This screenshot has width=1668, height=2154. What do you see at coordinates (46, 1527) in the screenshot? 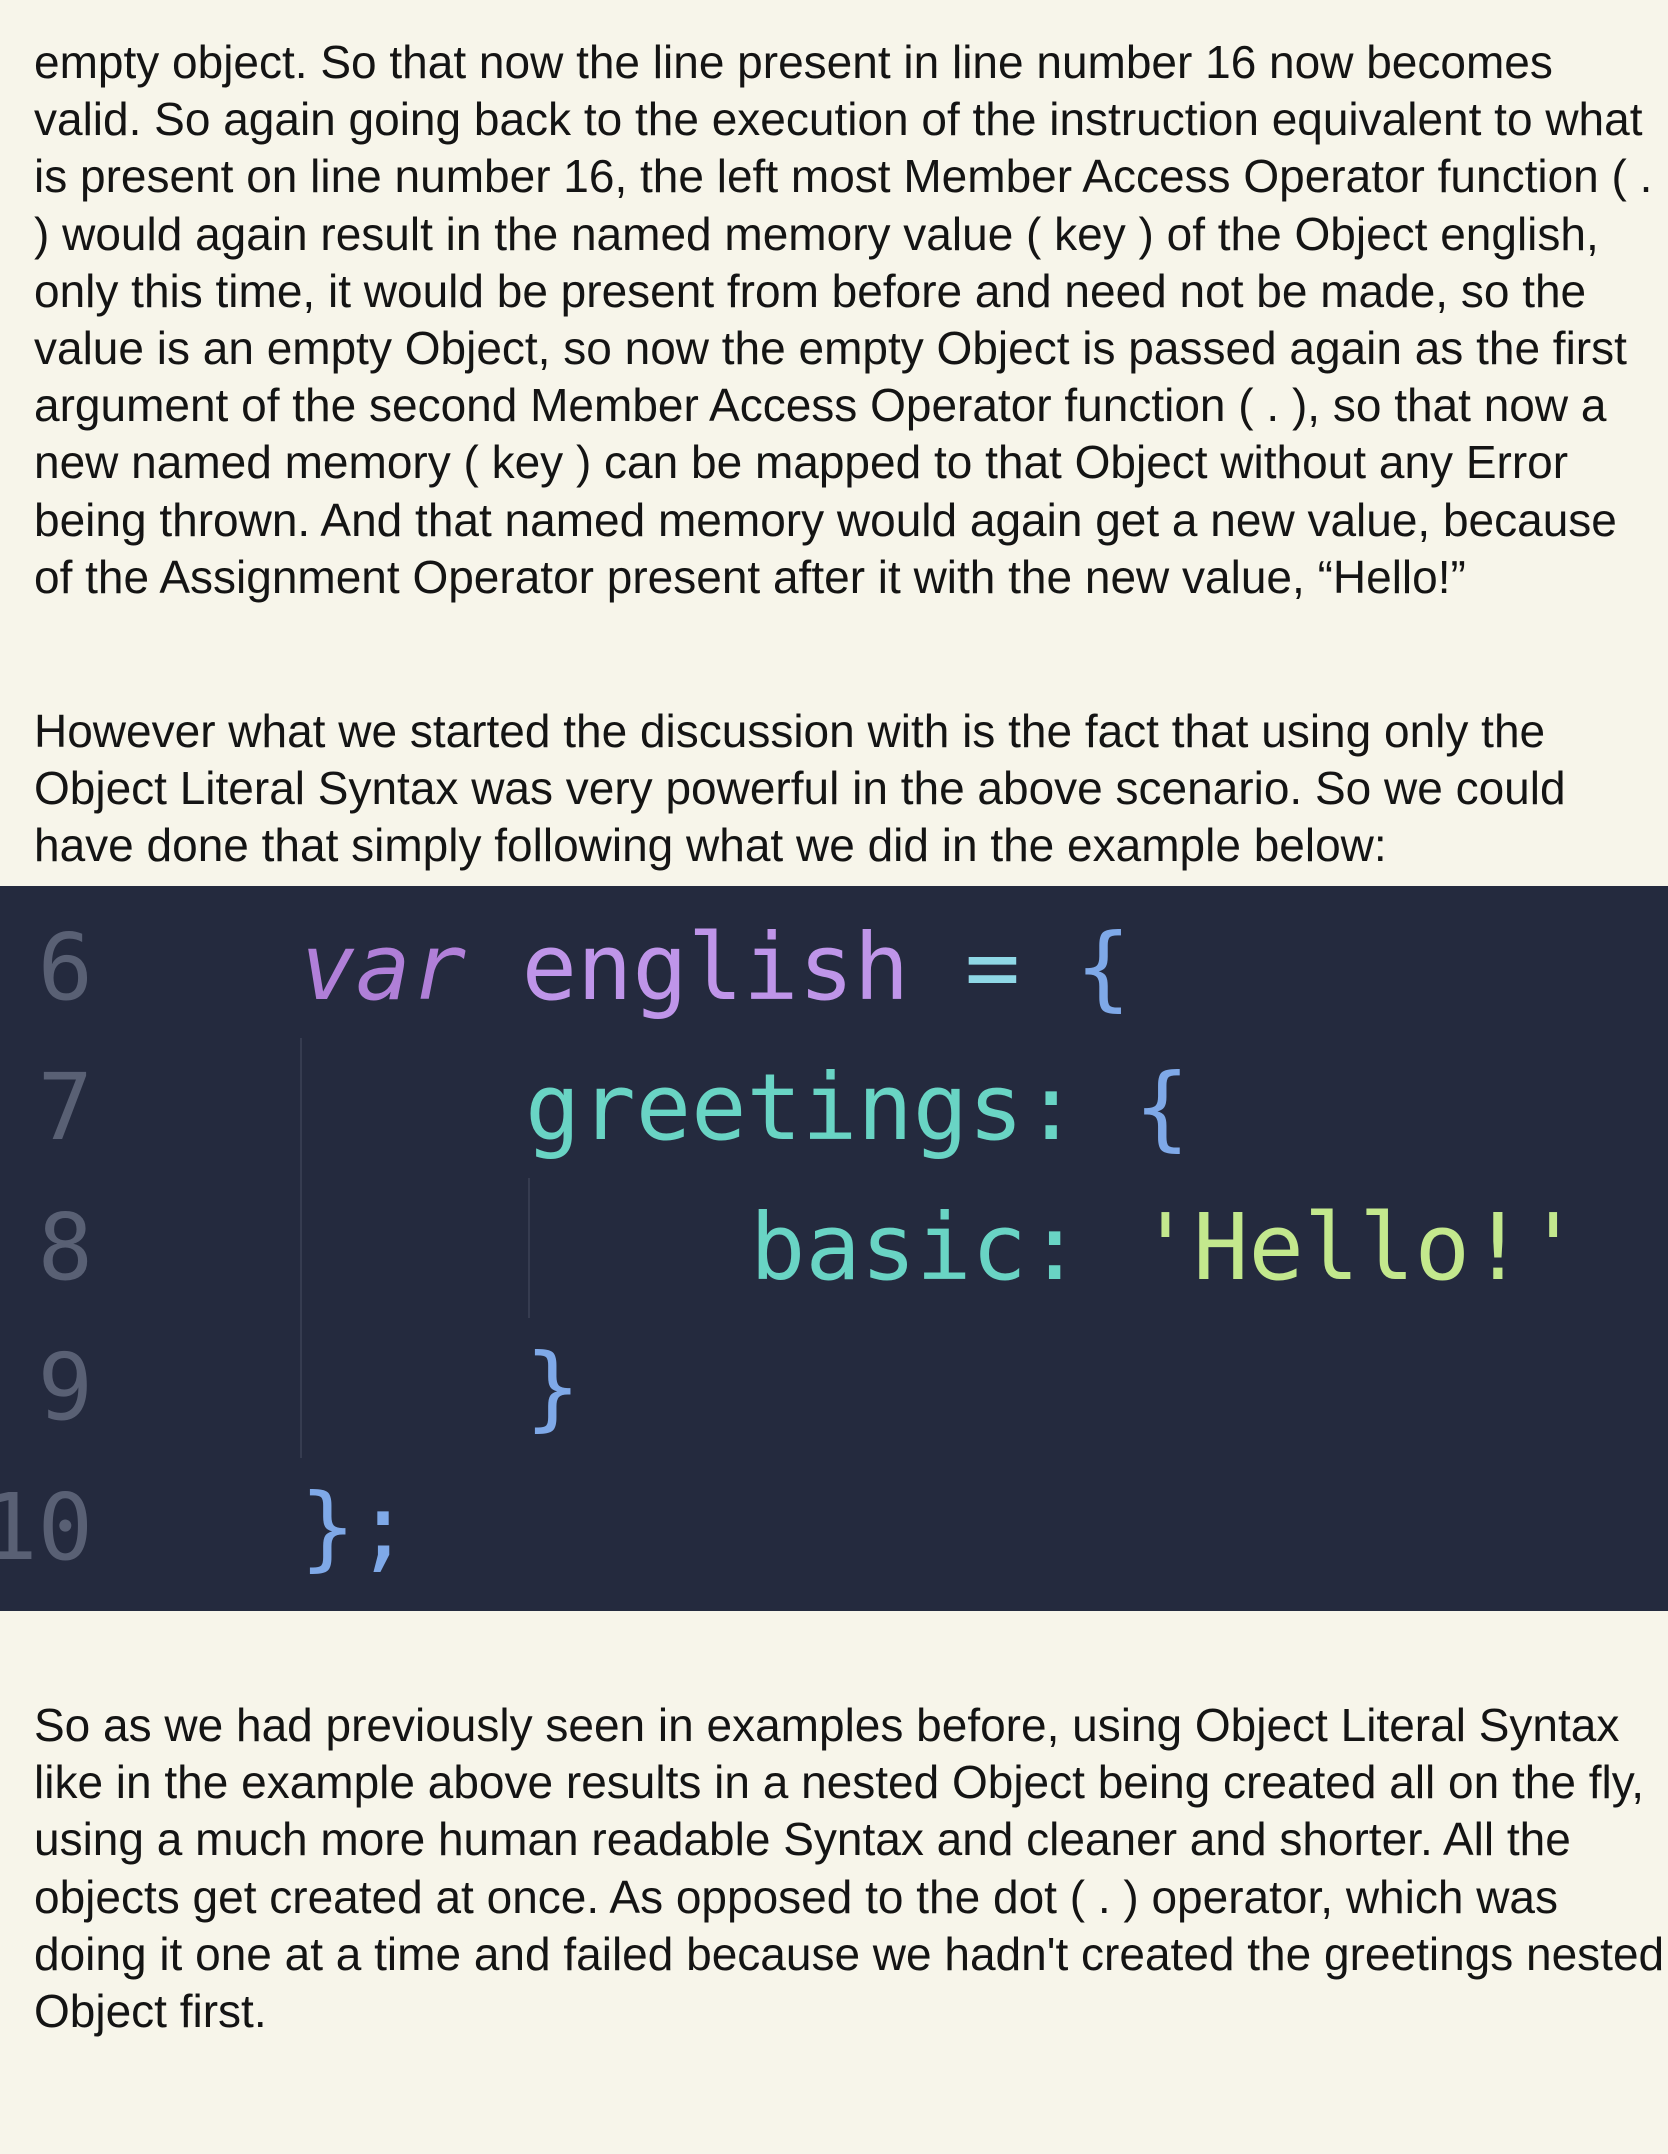
I see `line-number: 10` at bounding box center [46, 1527].